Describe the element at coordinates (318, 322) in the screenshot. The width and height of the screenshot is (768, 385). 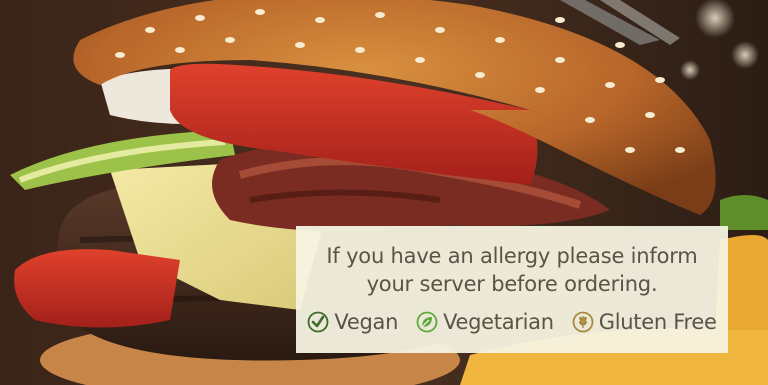
I see `vegan-check-icon` at that location.